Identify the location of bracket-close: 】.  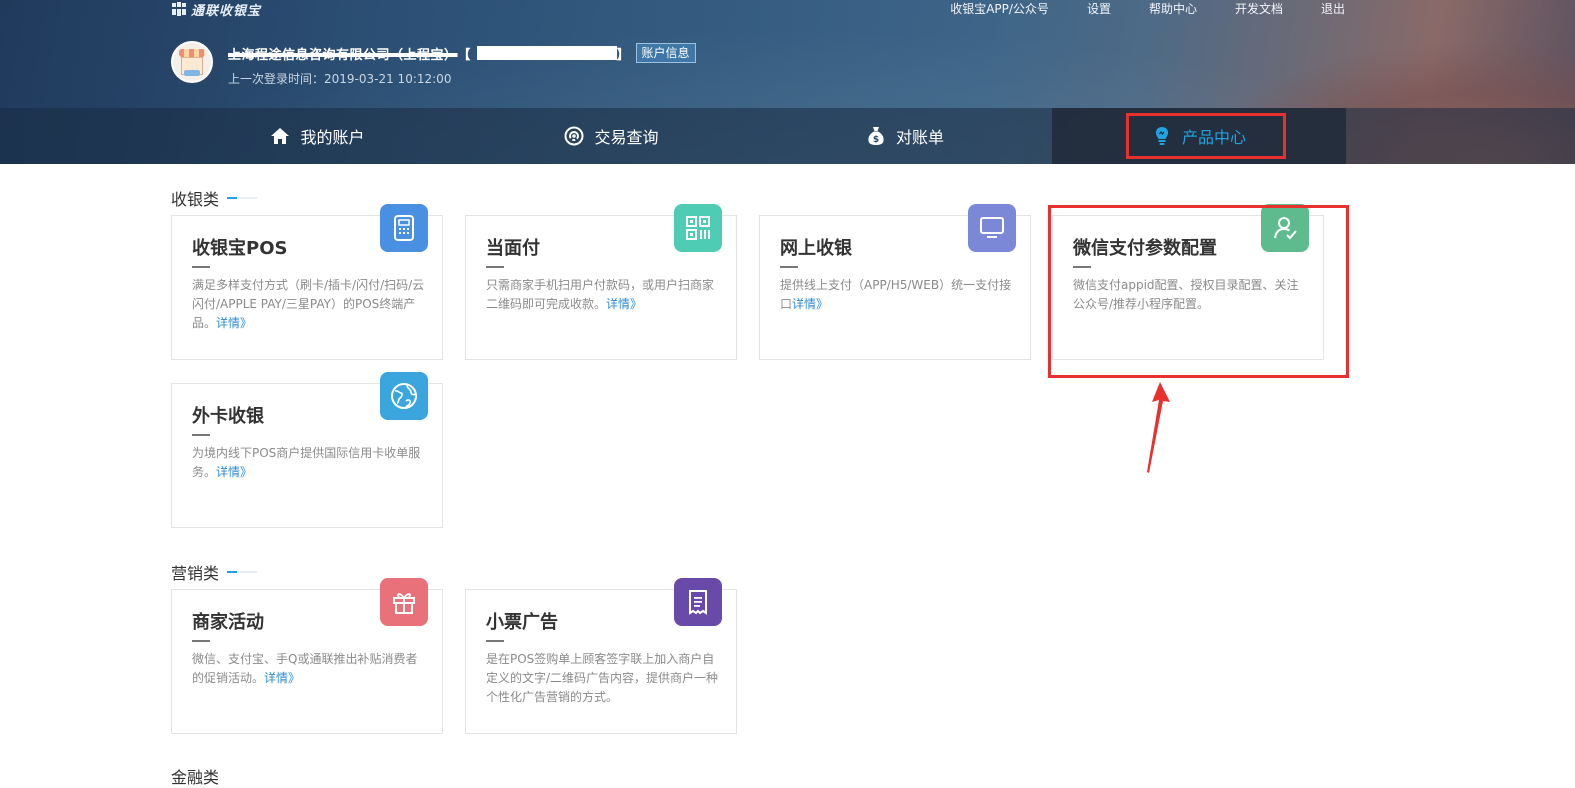
(623, 55).